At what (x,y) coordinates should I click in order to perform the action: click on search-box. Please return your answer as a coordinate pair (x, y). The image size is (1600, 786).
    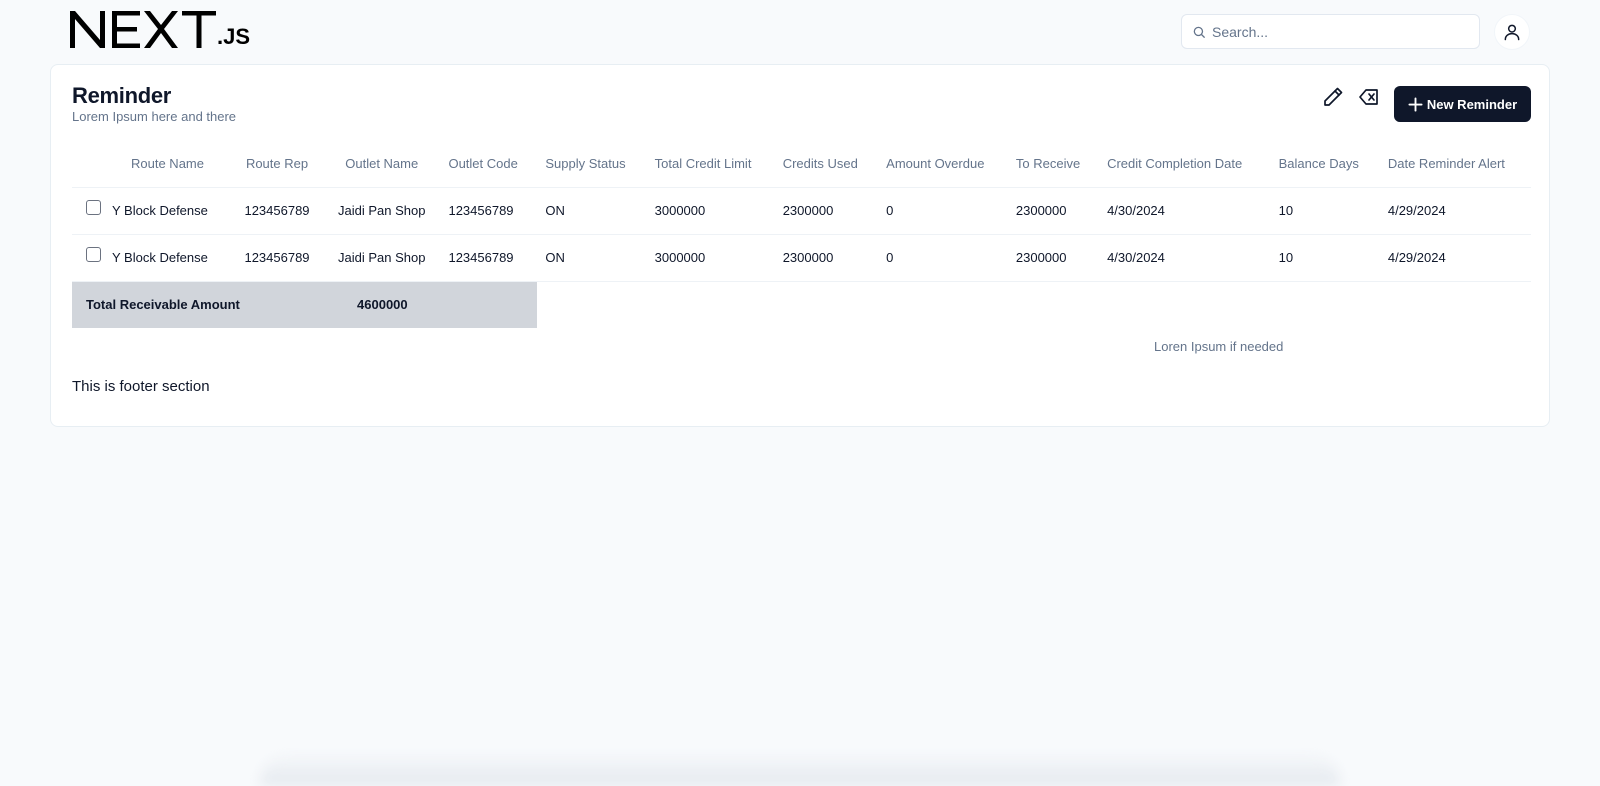
    Looking at the image, I should click on (1330, 31).